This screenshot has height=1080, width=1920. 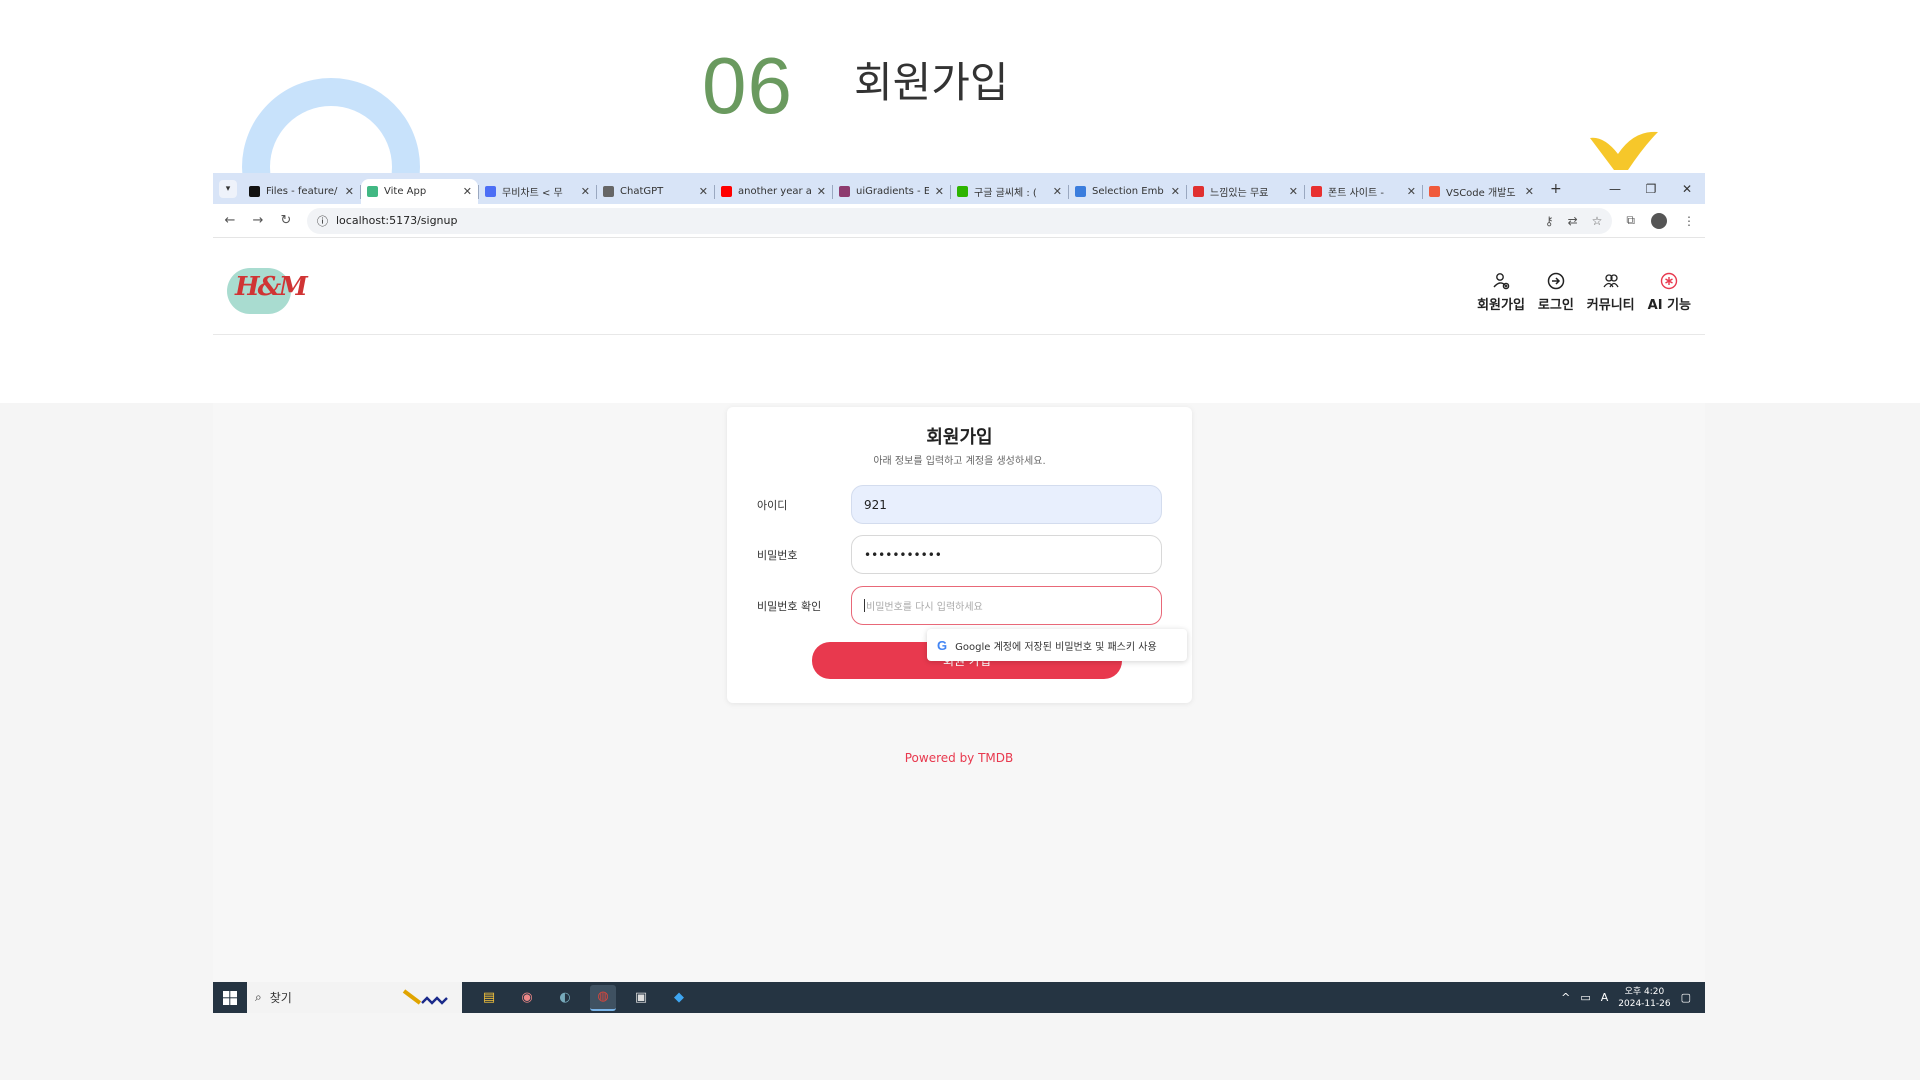 I want to click on minimize-button: —, so click(x=1615, y=189).